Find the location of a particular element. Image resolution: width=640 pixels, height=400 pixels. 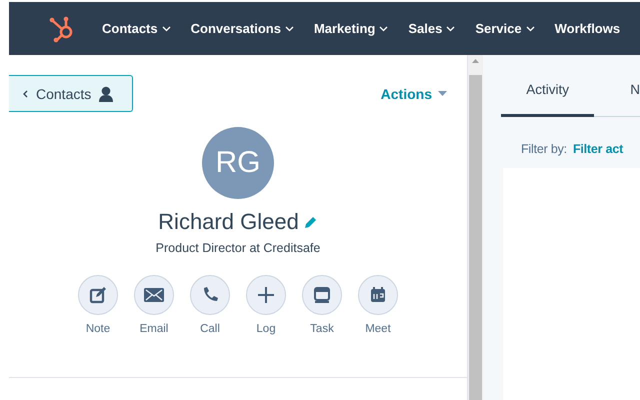

action-label: Email is located at coordinates (154, 329).